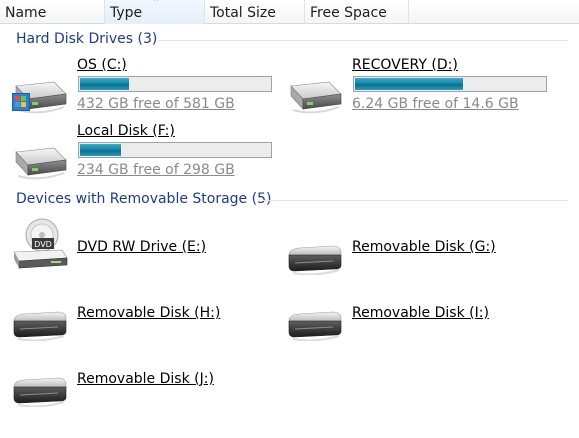  I want to click on drive-name: RECOVERY (D:), so click(405, 65).